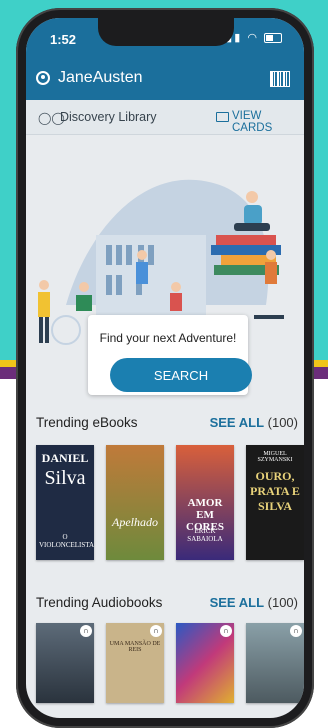 The image size is (328, 728). I want to click on account-circle-icon, so click(43, 78).